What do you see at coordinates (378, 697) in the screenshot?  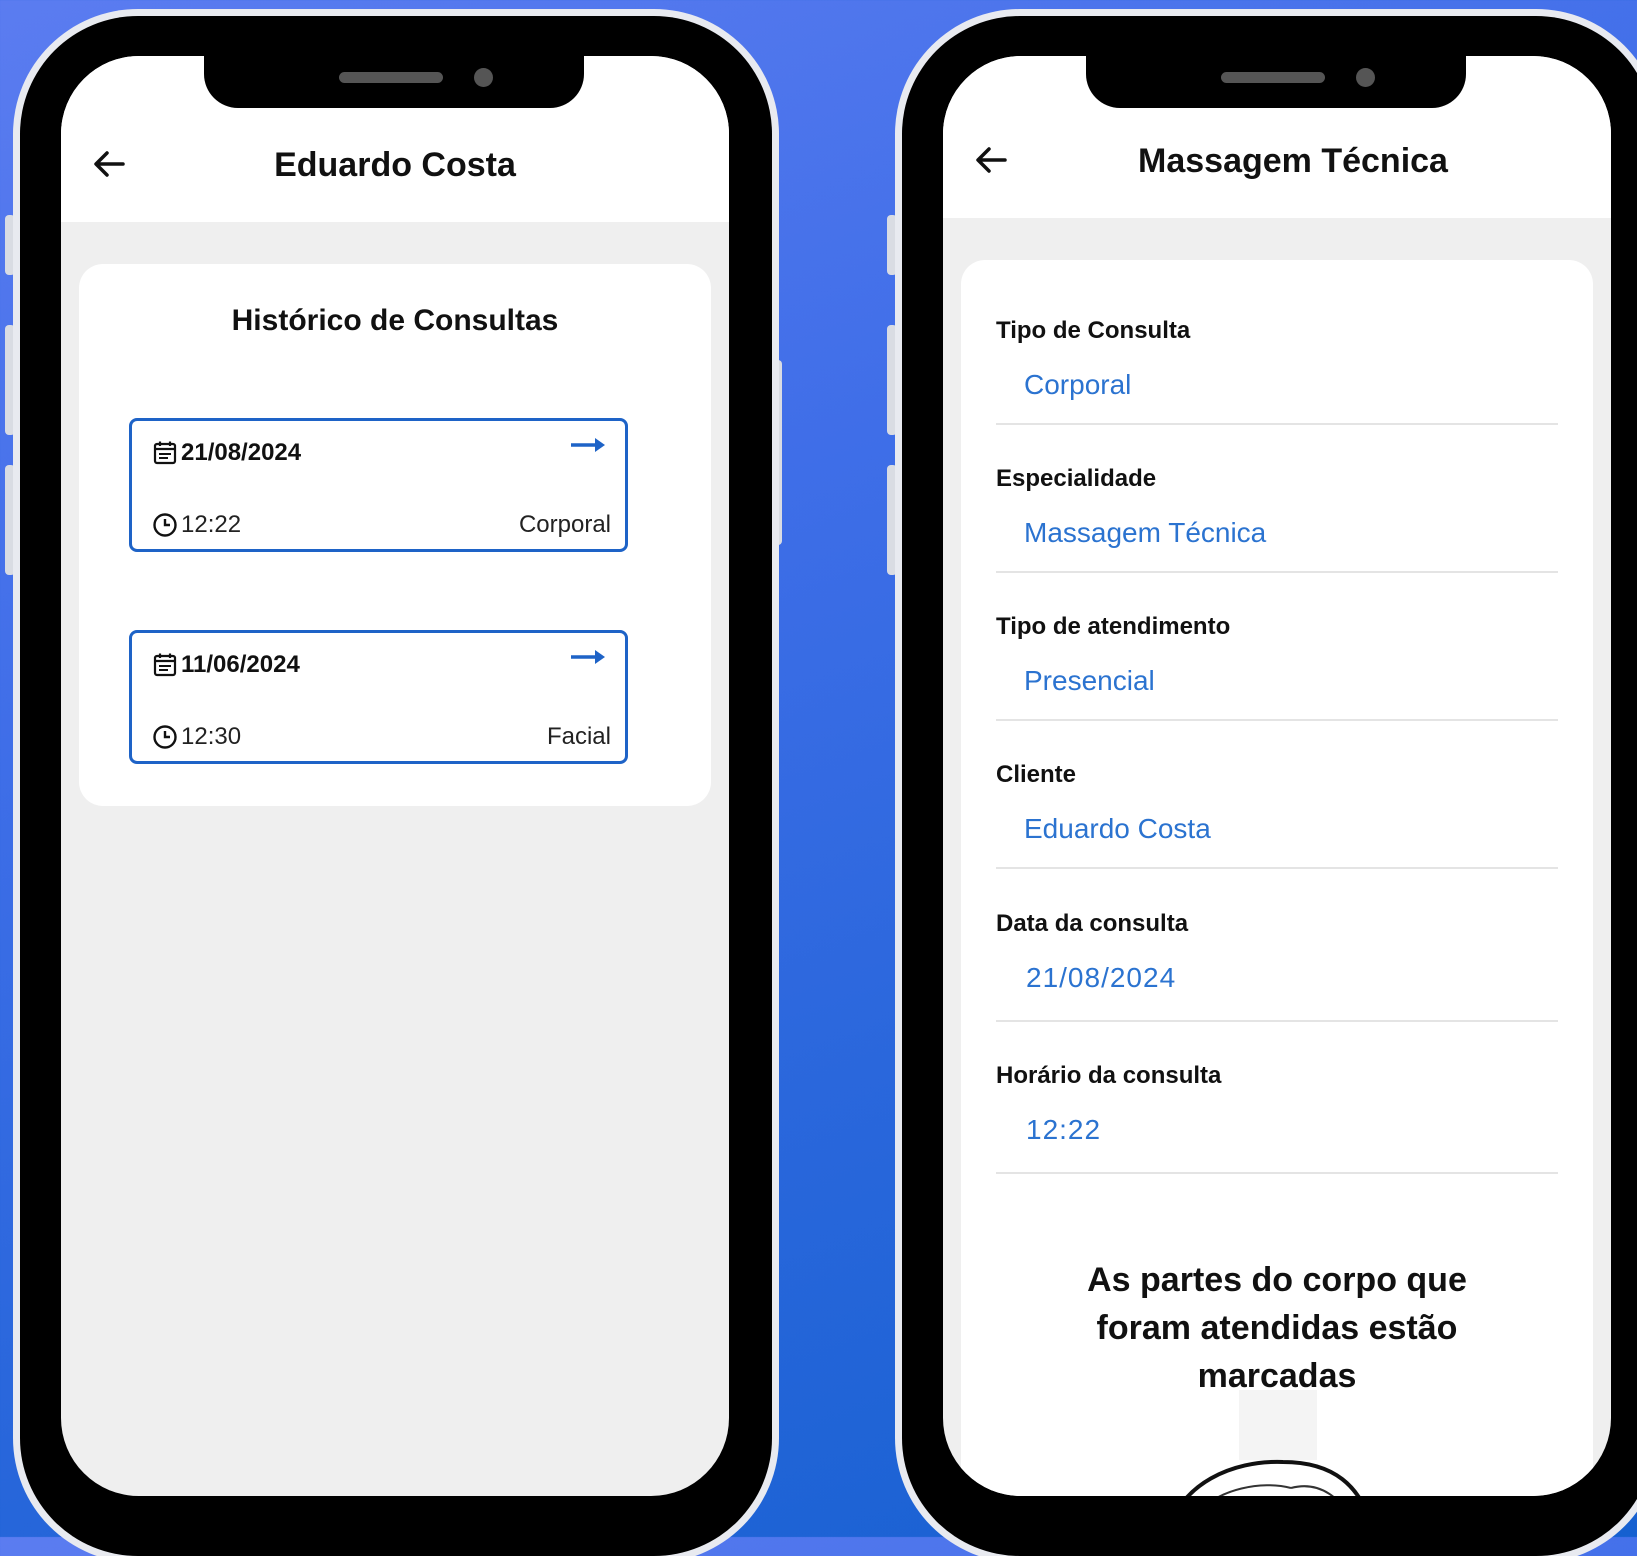 I see `consultation-item: 11/06/2024 12:30 Facial` at bounding box center [378, 697].